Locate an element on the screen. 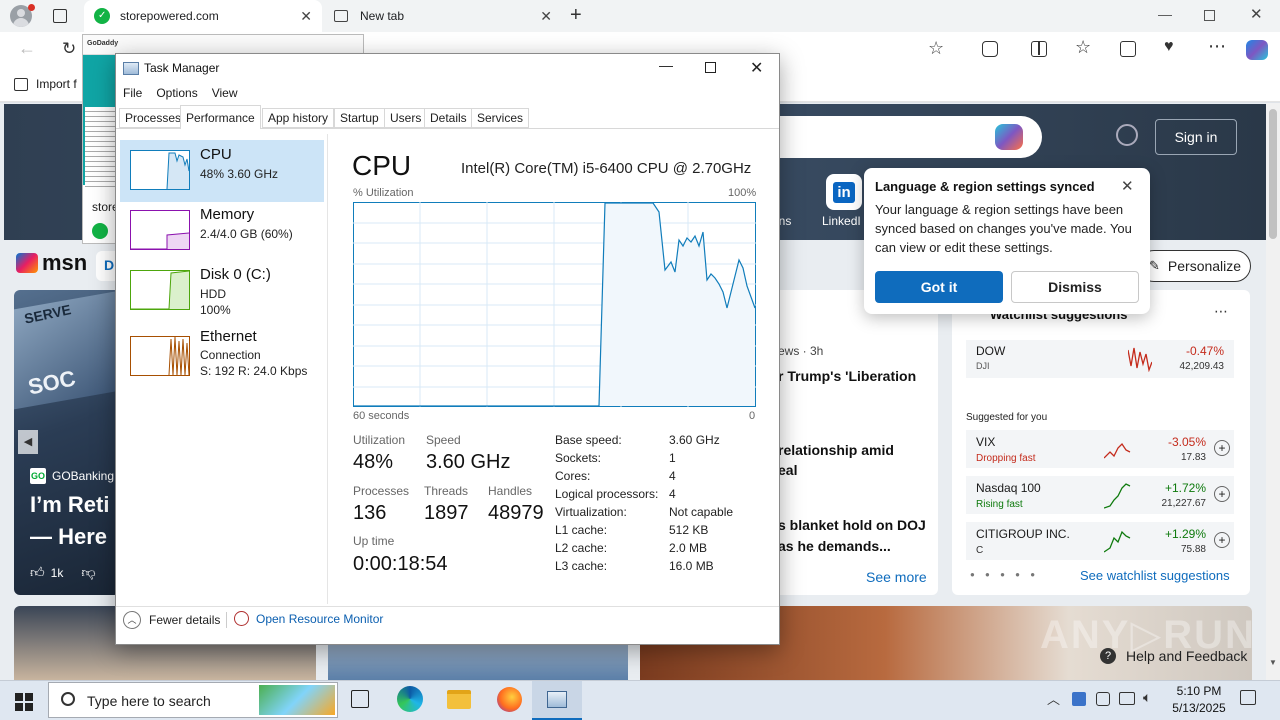 Image resolution: width=1280 pixels, height=720 pixels. ticker-change: -3.05% is located at coordinates (1186, 442).